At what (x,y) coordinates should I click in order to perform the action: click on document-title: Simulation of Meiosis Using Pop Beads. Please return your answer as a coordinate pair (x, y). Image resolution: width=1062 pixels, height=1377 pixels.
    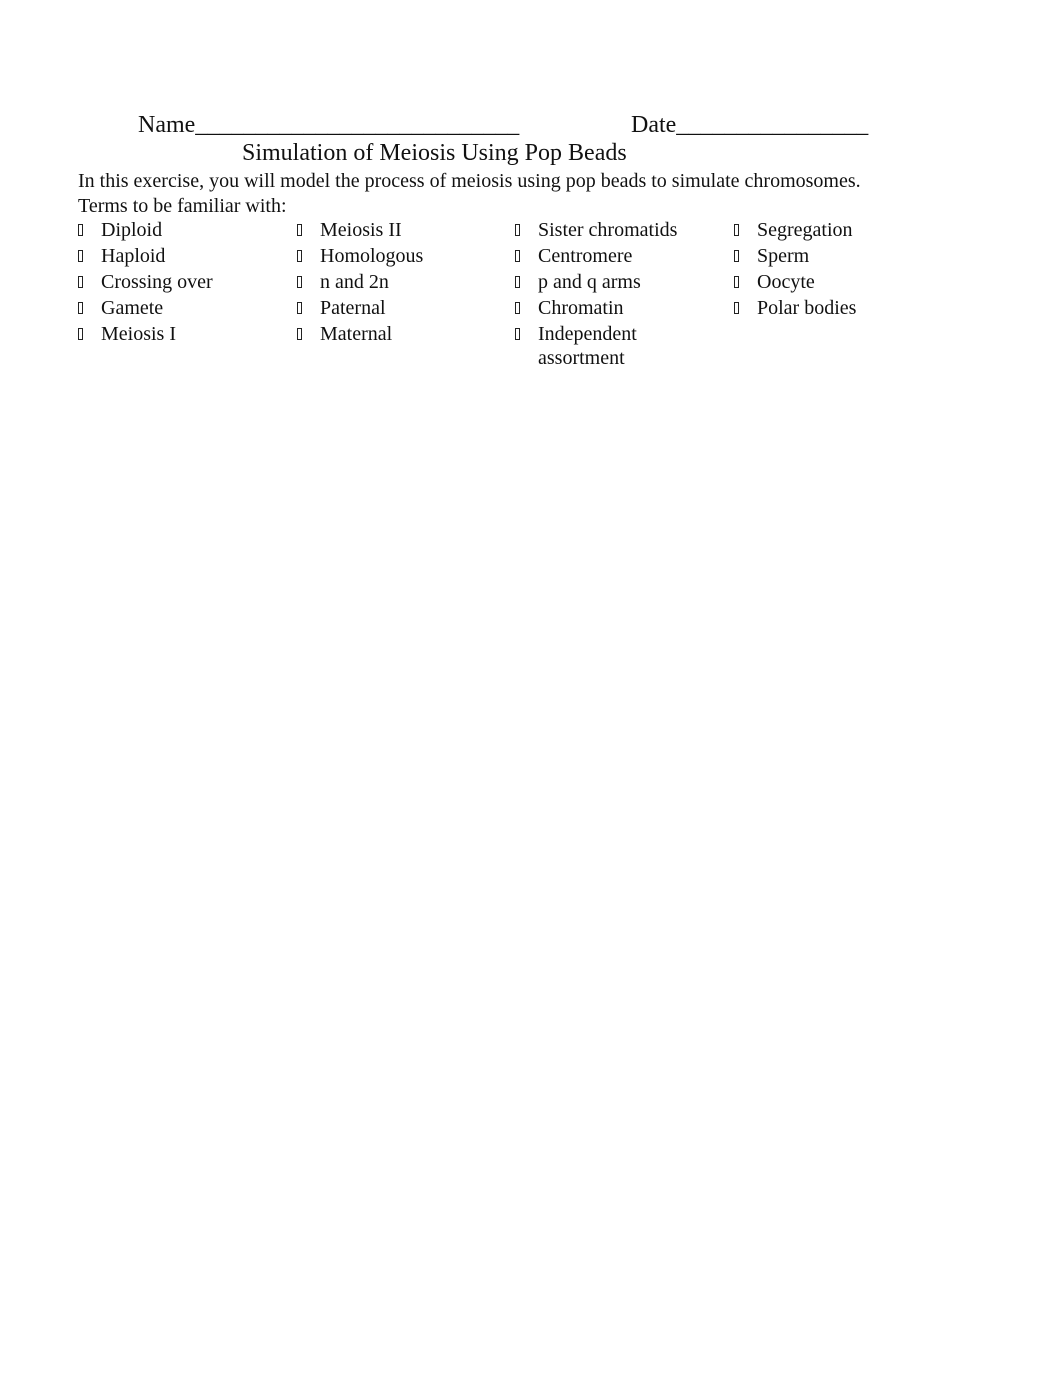
    Looking at the image, I should click on (434, 153).